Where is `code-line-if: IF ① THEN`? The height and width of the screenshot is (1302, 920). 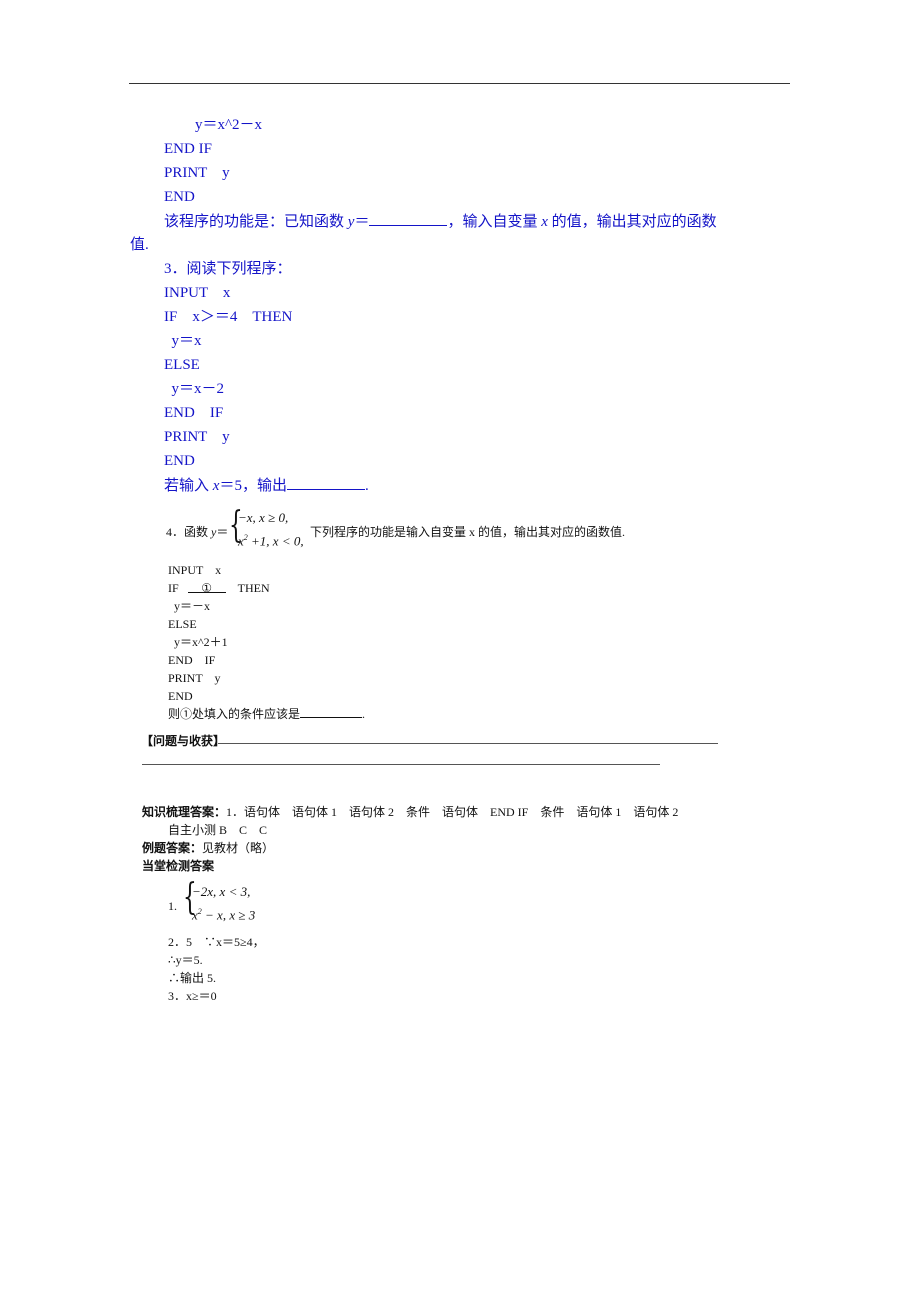
code-line-if: IF ① THEN is located at coordinates (219, 588).